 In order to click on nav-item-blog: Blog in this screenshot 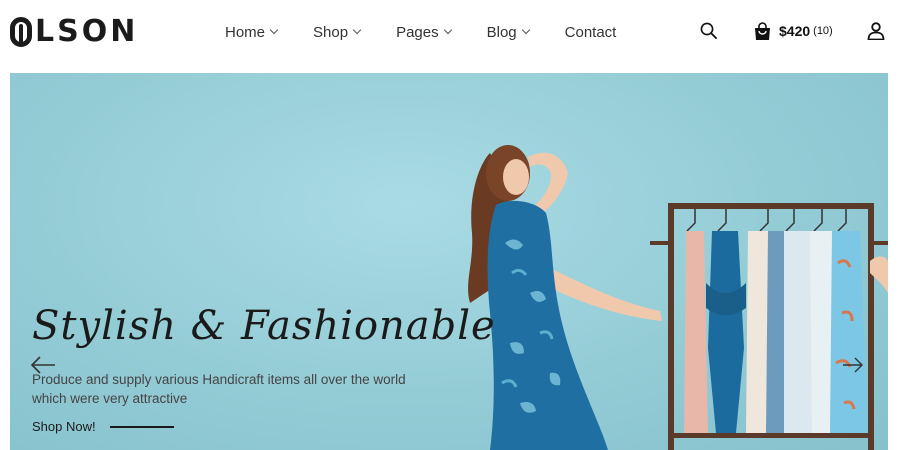, I will do `click(508, 32)`.